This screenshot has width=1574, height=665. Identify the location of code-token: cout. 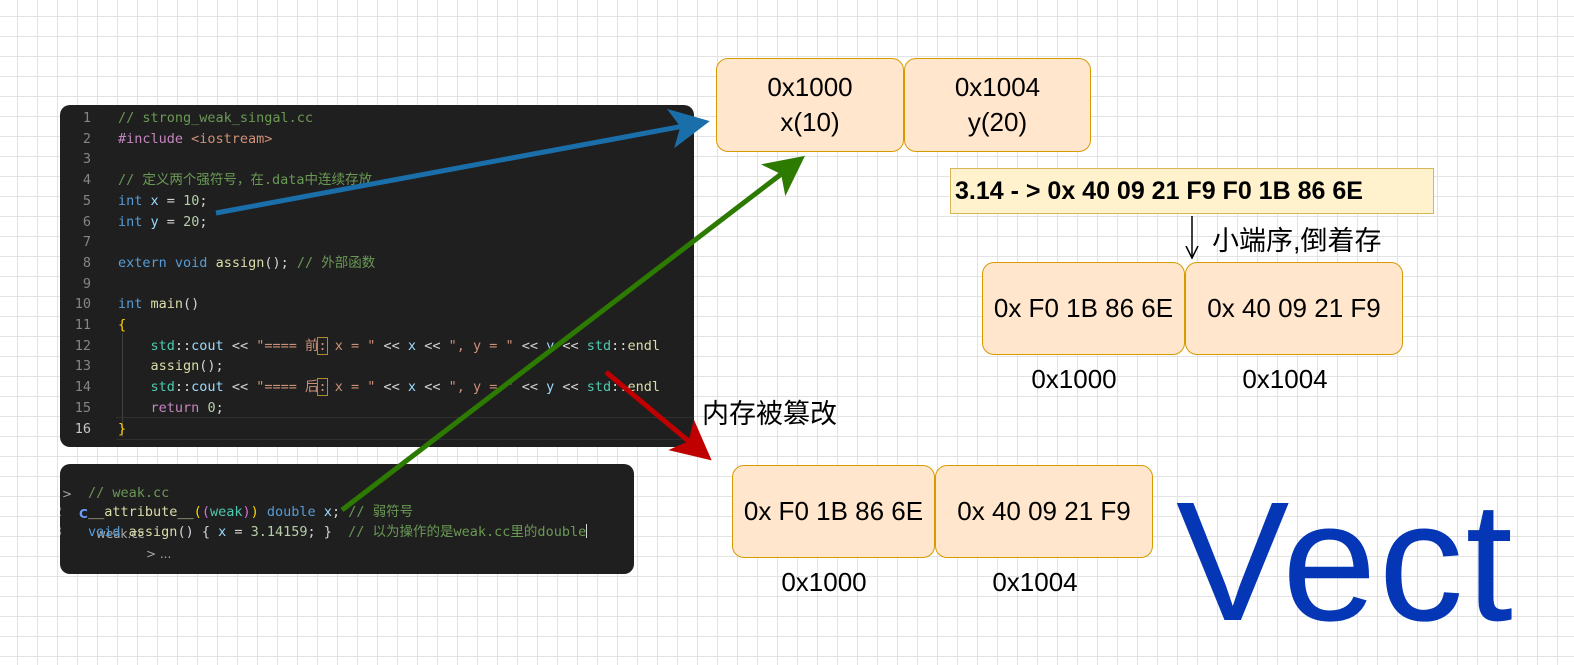
(207, 345).